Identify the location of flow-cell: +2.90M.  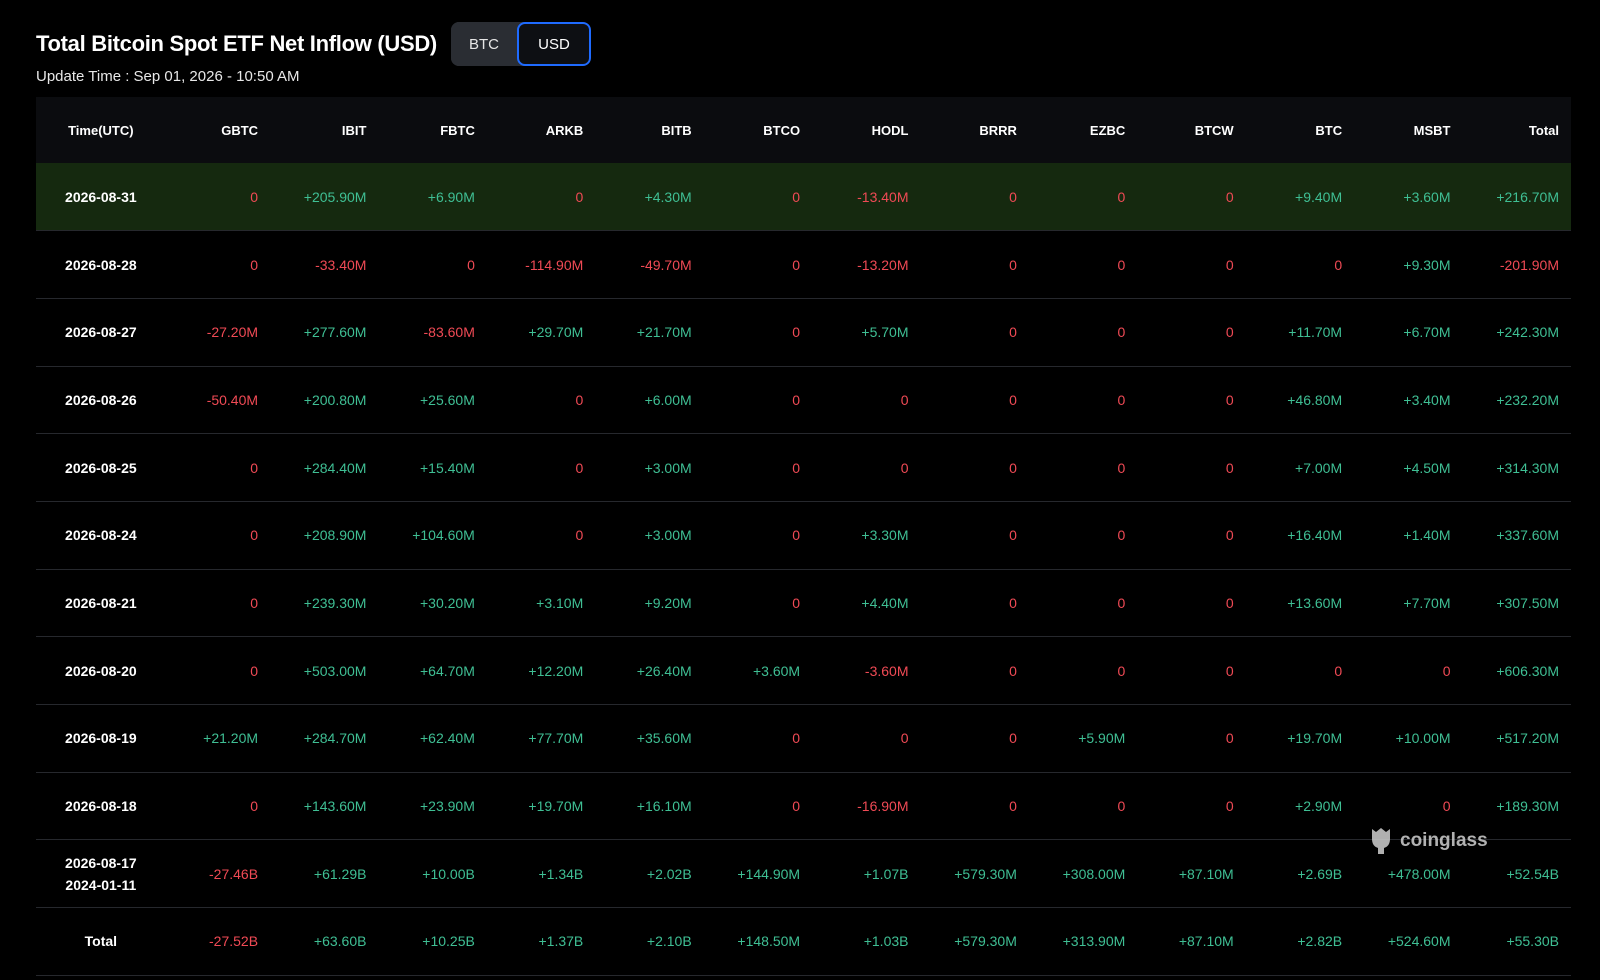
(1319, 806).